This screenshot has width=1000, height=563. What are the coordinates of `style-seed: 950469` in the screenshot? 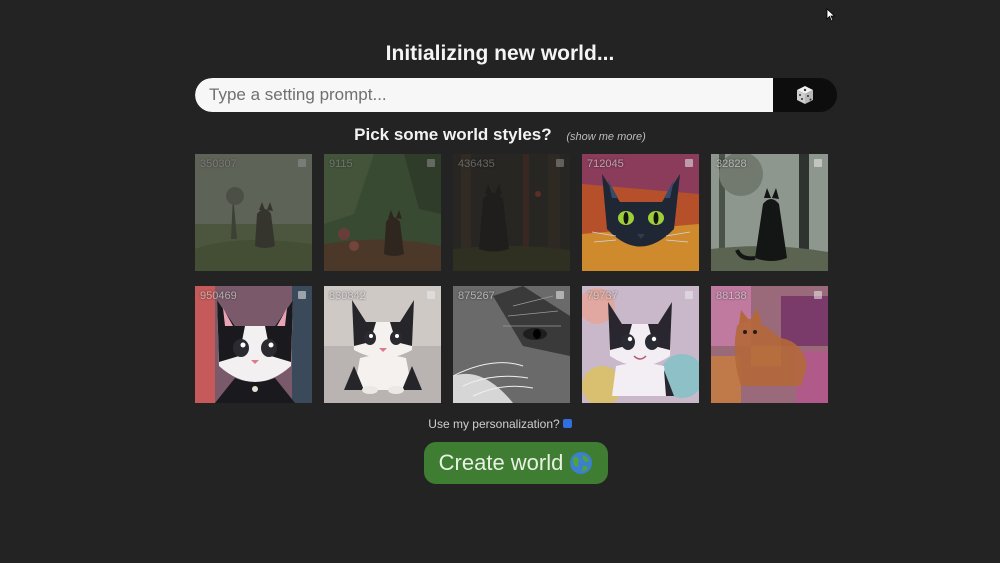 It's located at (218, 296).